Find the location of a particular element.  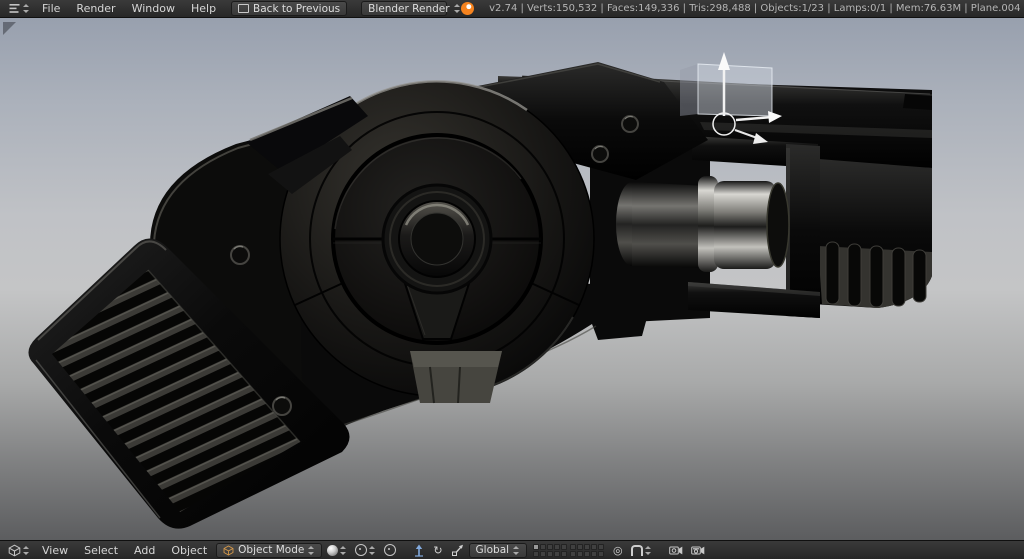

proportional-edit-dropdown: ◎ is located at coordinates (618, 550).